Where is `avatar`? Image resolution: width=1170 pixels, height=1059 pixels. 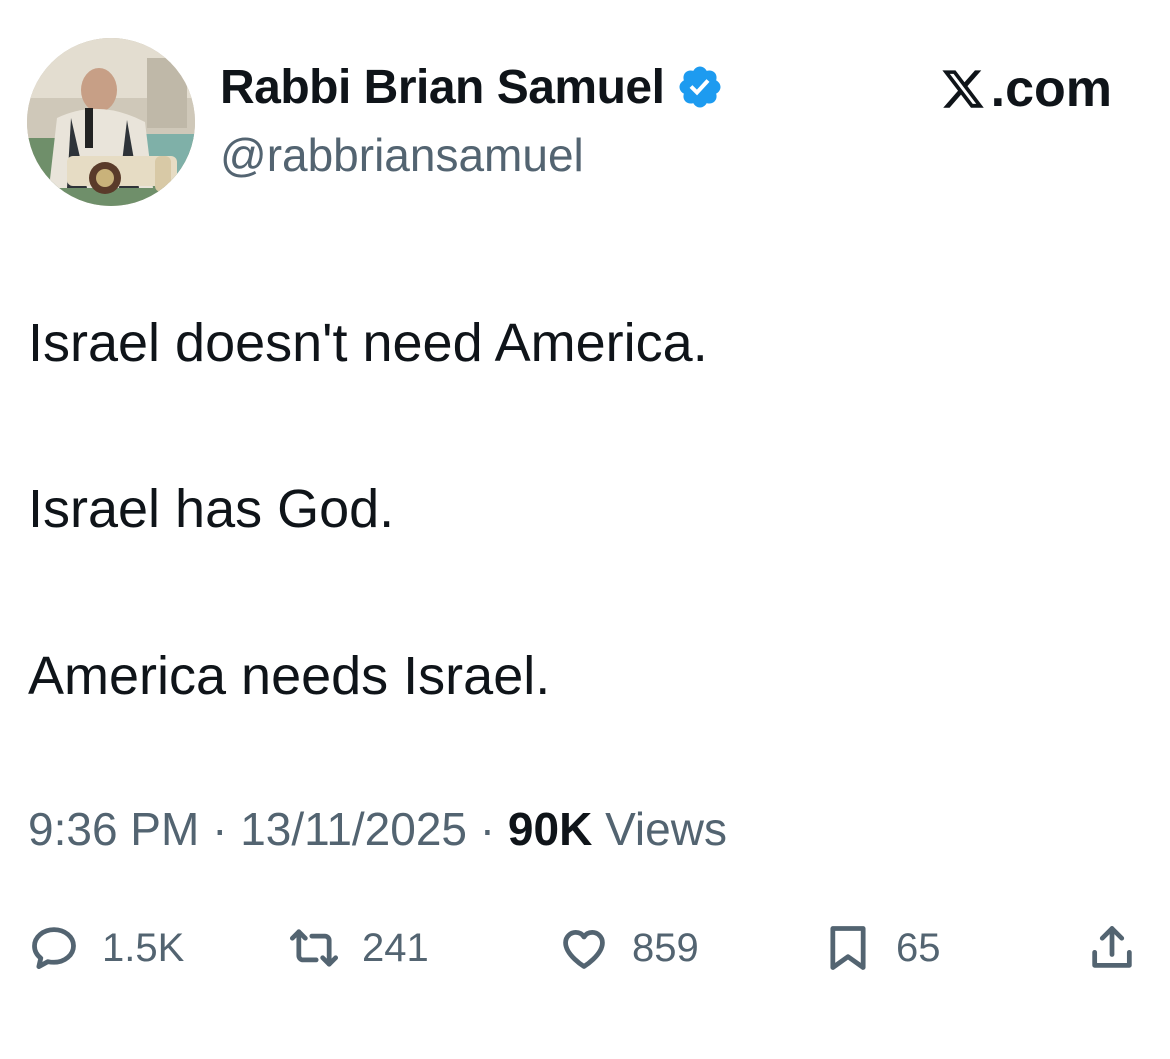
avatar is located at coordinates (111, 122).